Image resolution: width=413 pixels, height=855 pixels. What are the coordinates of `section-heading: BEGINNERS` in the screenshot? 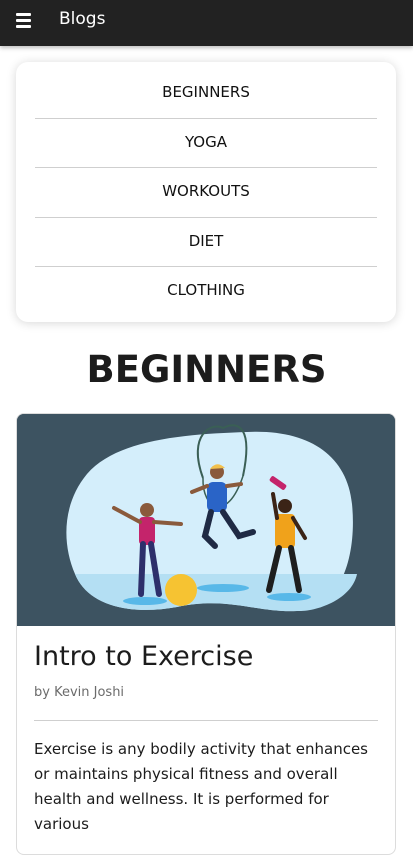 It's located at (206, 369).